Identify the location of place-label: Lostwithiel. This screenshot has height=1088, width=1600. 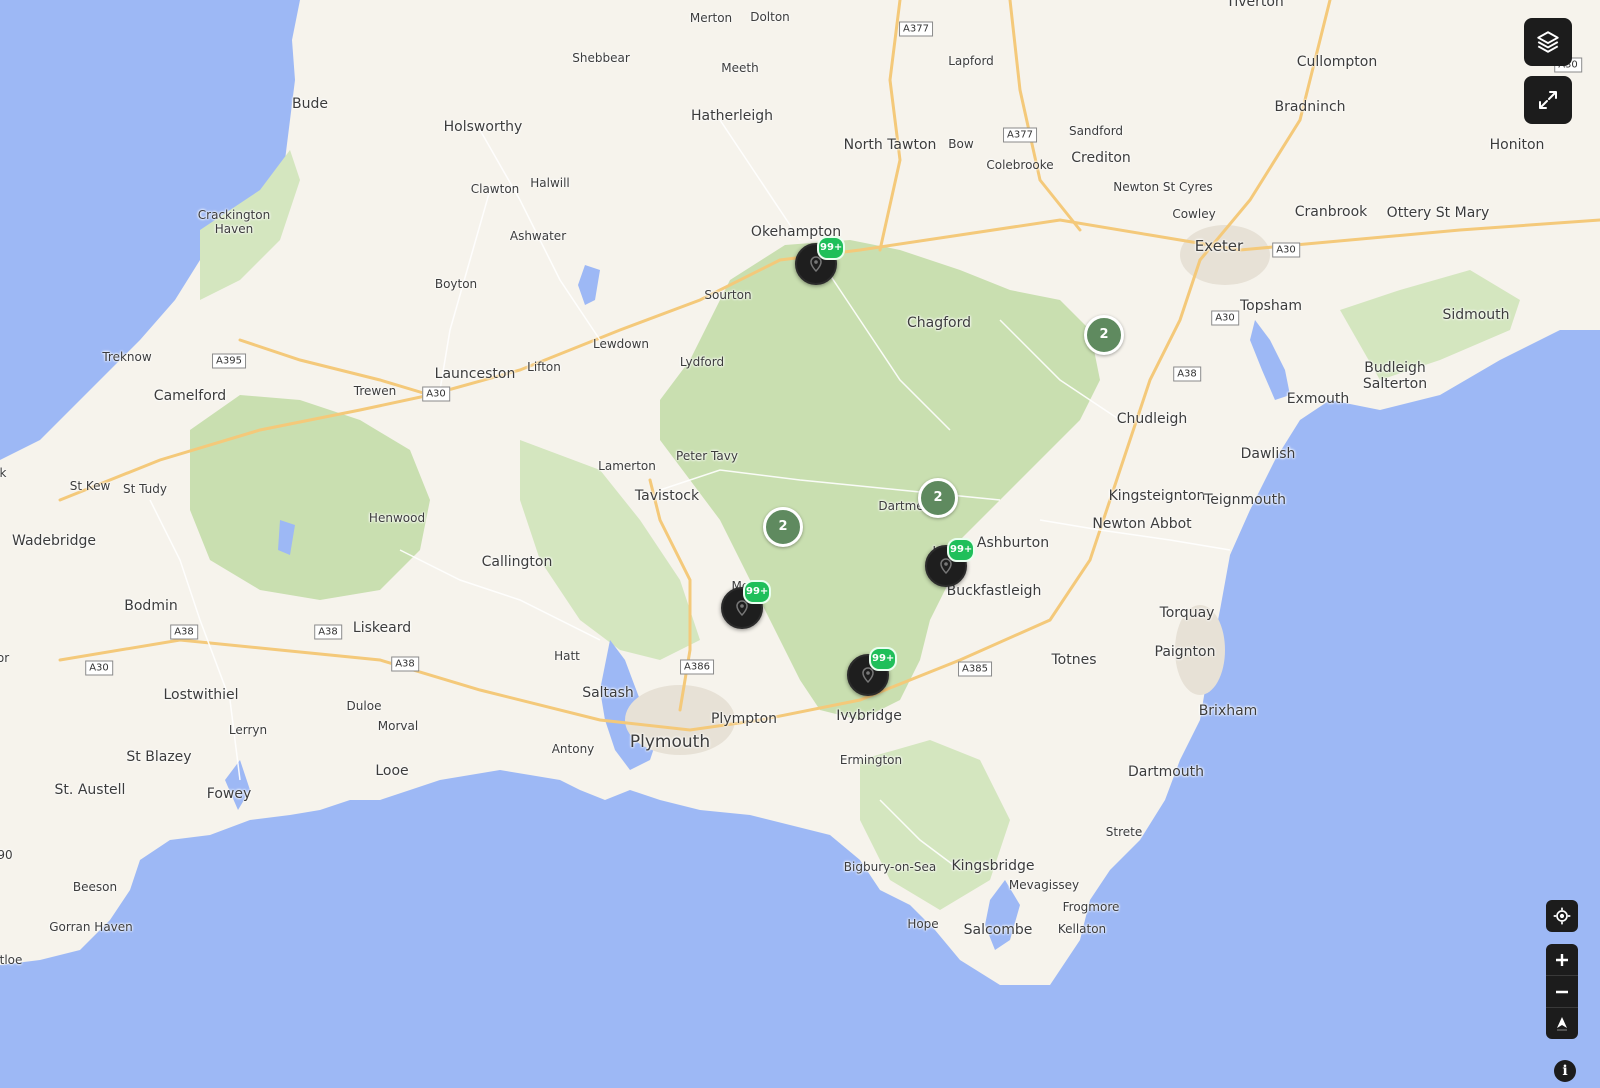
(201, 695).